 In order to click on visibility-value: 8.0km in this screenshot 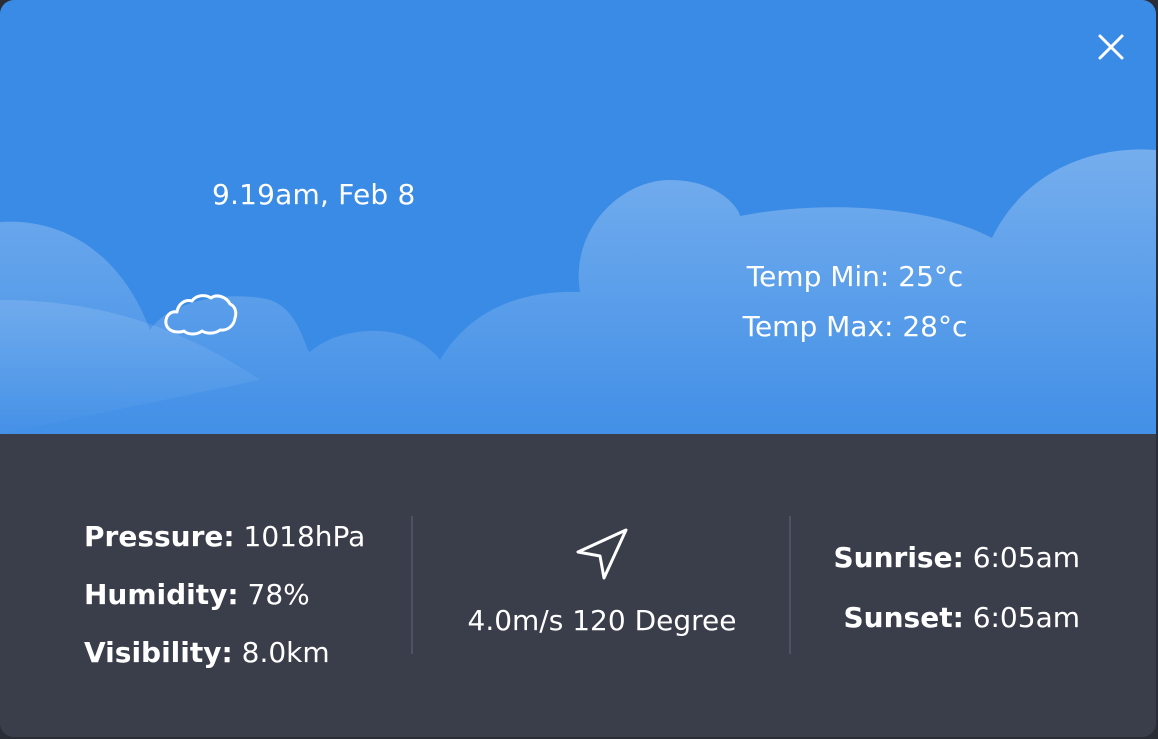, I will do `click(285, 652)`.